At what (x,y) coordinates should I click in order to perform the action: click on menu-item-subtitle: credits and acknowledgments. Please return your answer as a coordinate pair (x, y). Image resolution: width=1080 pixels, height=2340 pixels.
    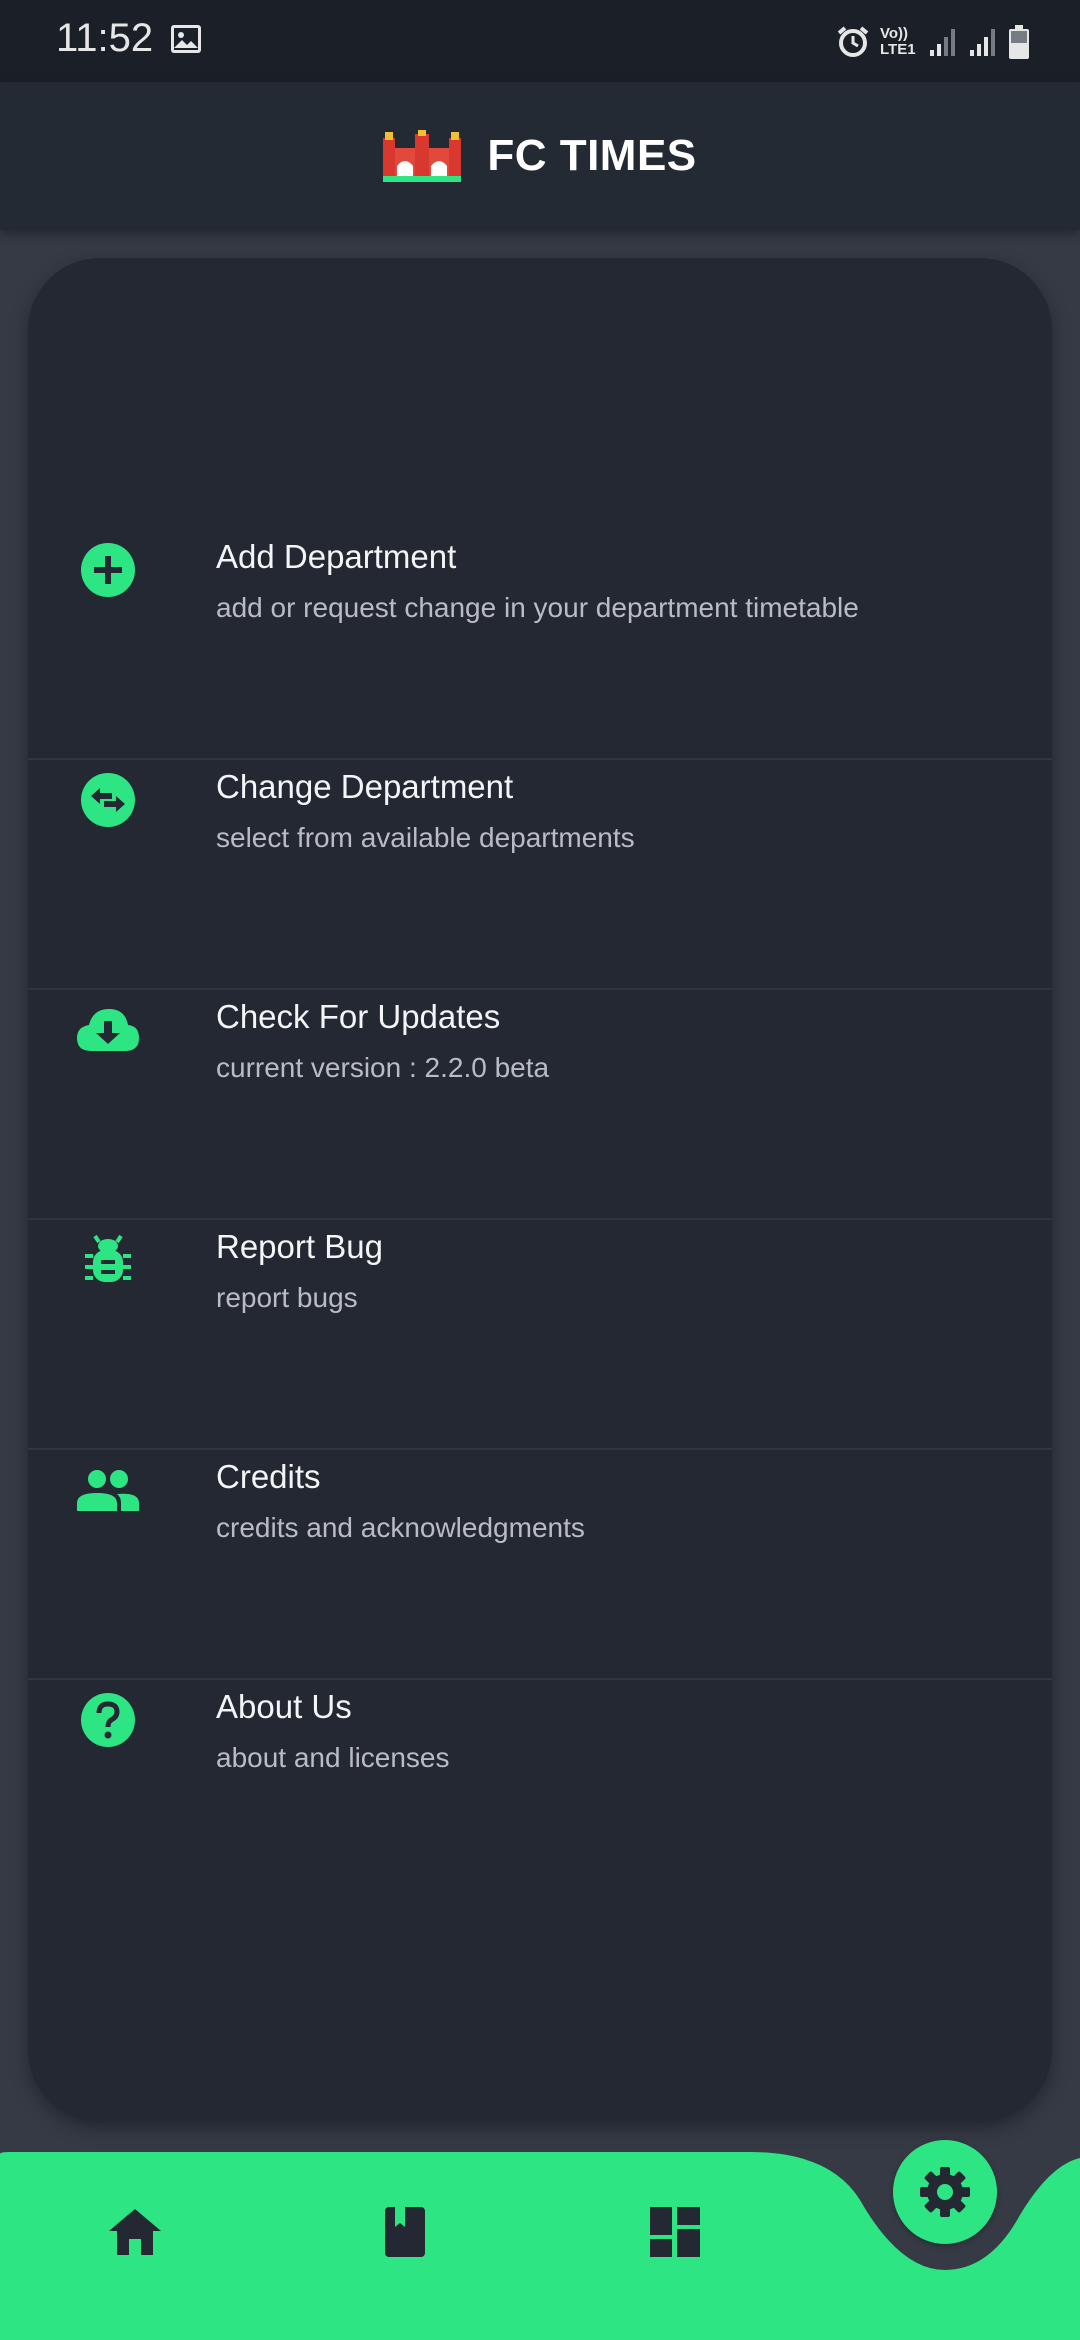
    Looking at the image, I should click on (400, 1527).